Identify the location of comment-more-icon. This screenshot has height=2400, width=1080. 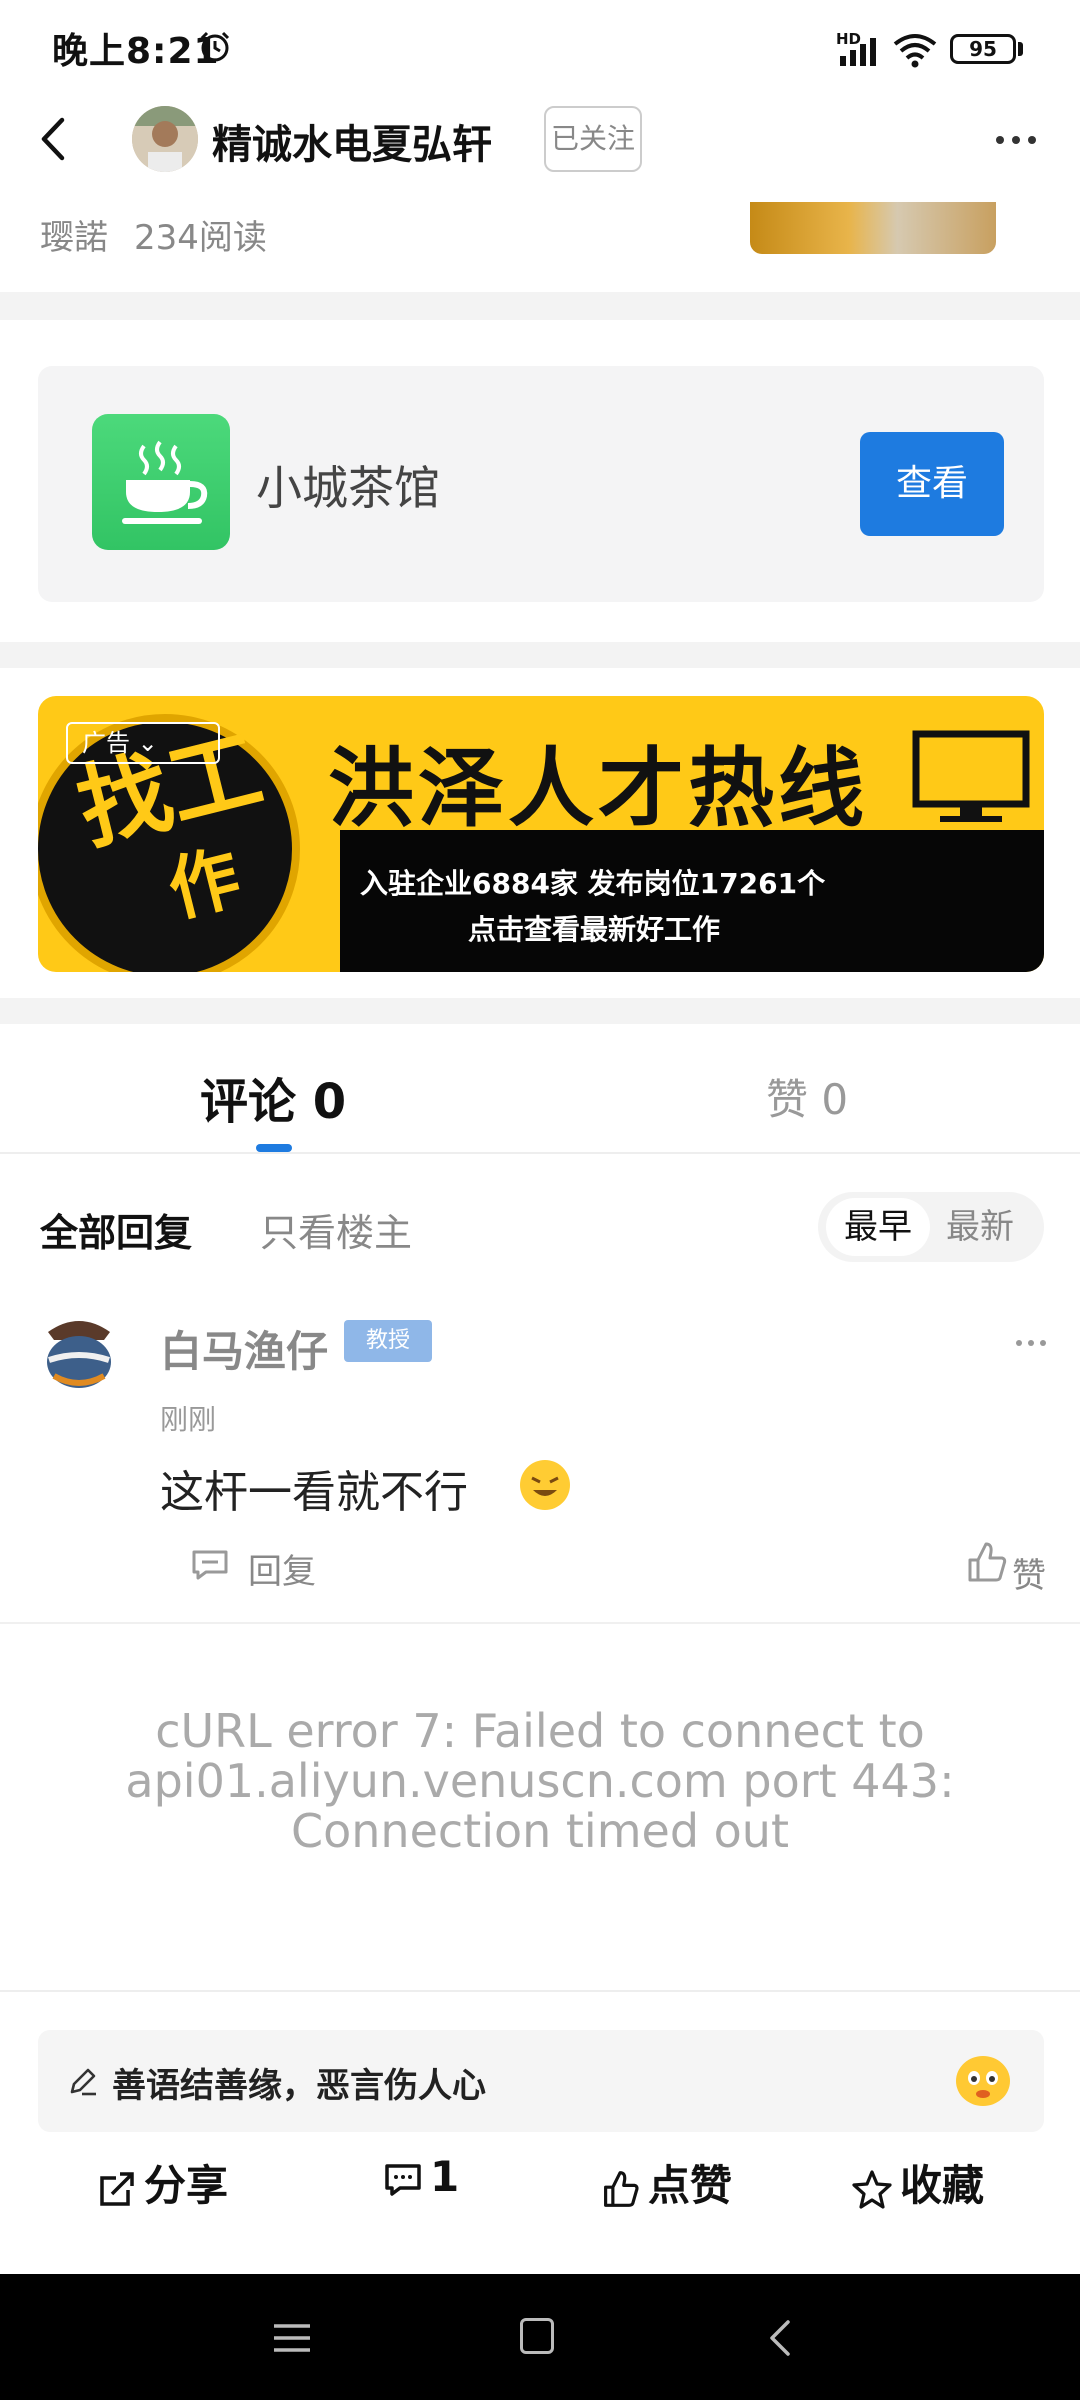
(1031, 1343).